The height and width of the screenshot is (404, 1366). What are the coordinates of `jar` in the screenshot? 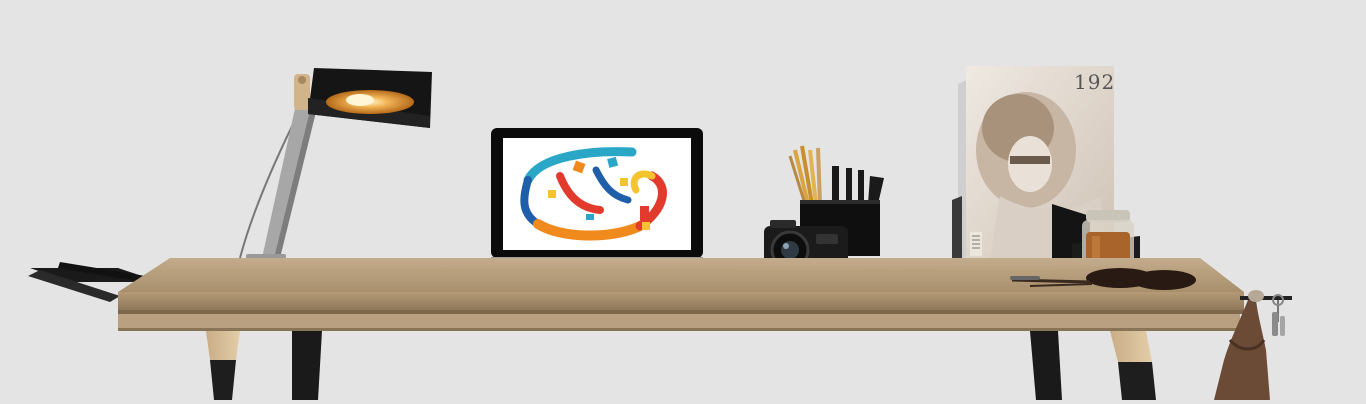 It's located at (1108, 238).